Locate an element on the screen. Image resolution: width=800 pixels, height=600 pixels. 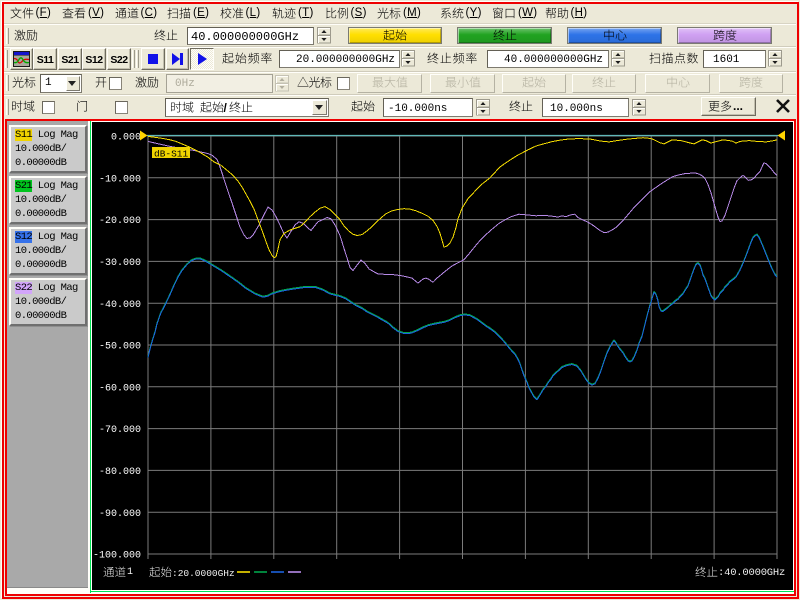
svg-text: -30.000 is located at coordinates (120, 263).